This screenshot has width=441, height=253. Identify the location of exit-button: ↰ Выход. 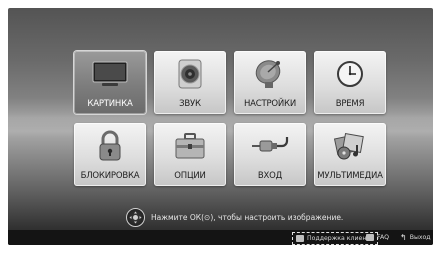
(415, 237).